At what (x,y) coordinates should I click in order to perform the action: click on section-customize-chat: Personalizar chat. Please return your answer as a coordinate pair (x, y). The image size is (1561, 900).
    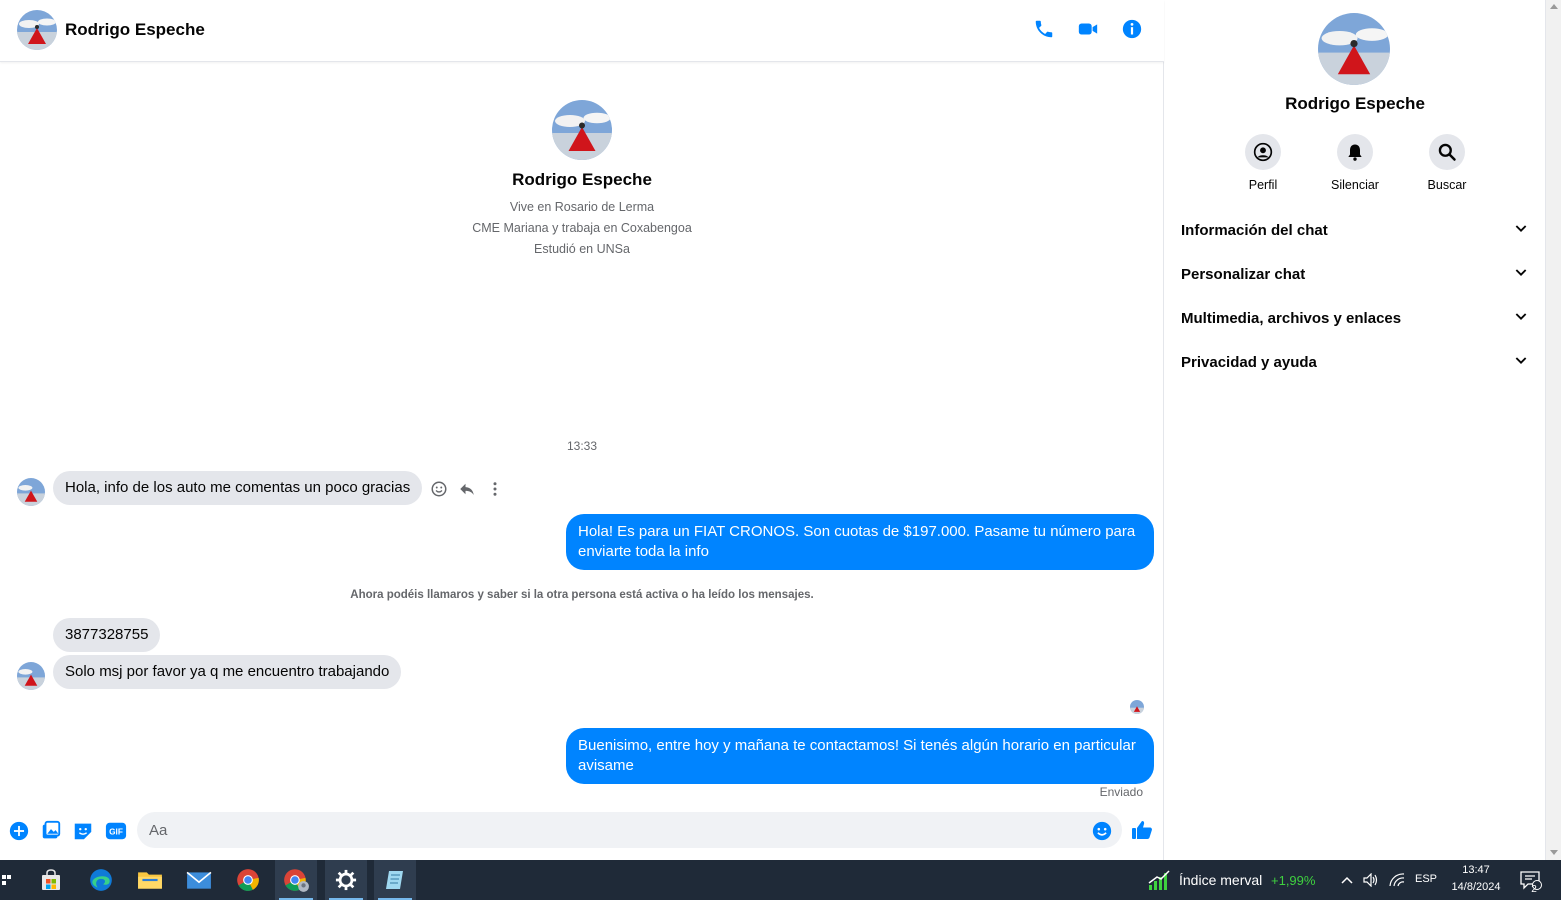
    Looking at the image, I should click on (1355, 274).